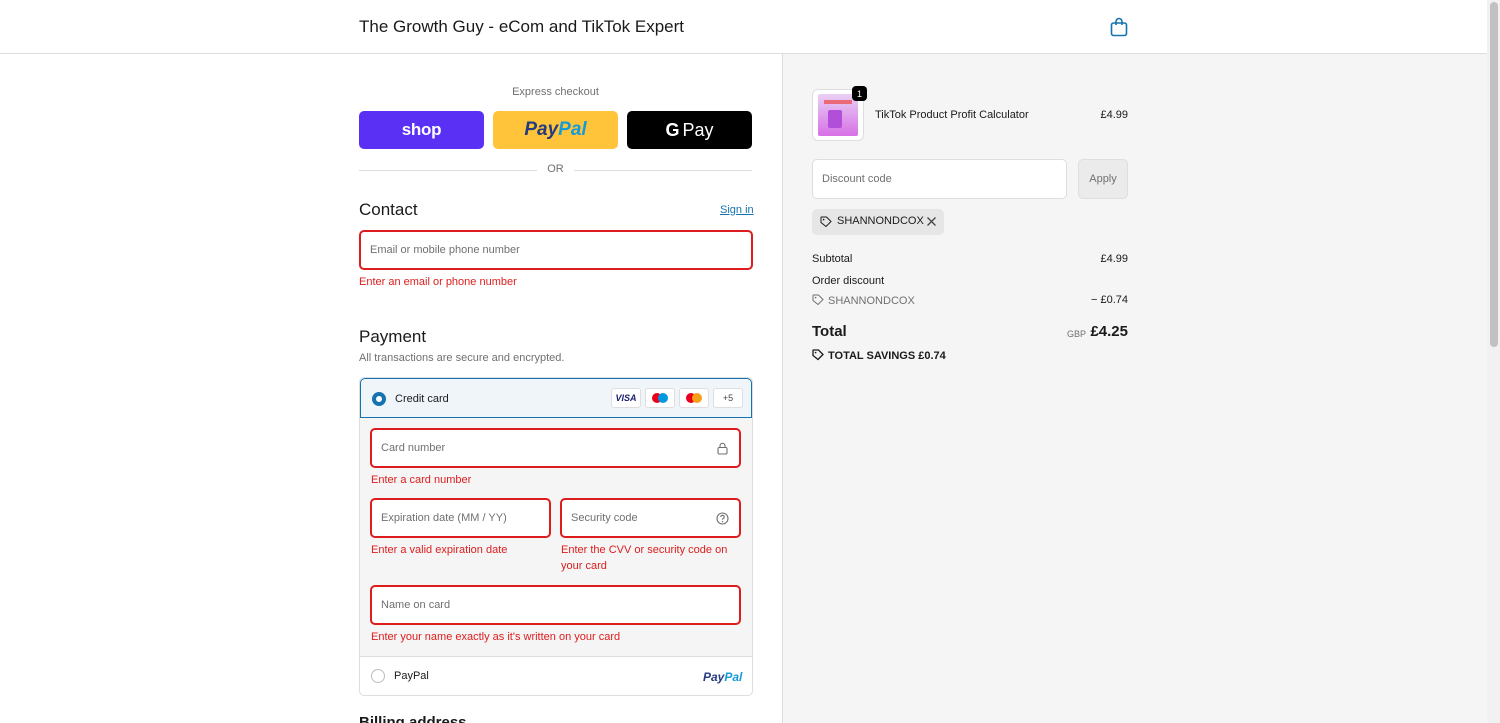  What do you see at coordinates (838, 115) in the screenshot?
I see `product-image` at bounding box center [838, 115].